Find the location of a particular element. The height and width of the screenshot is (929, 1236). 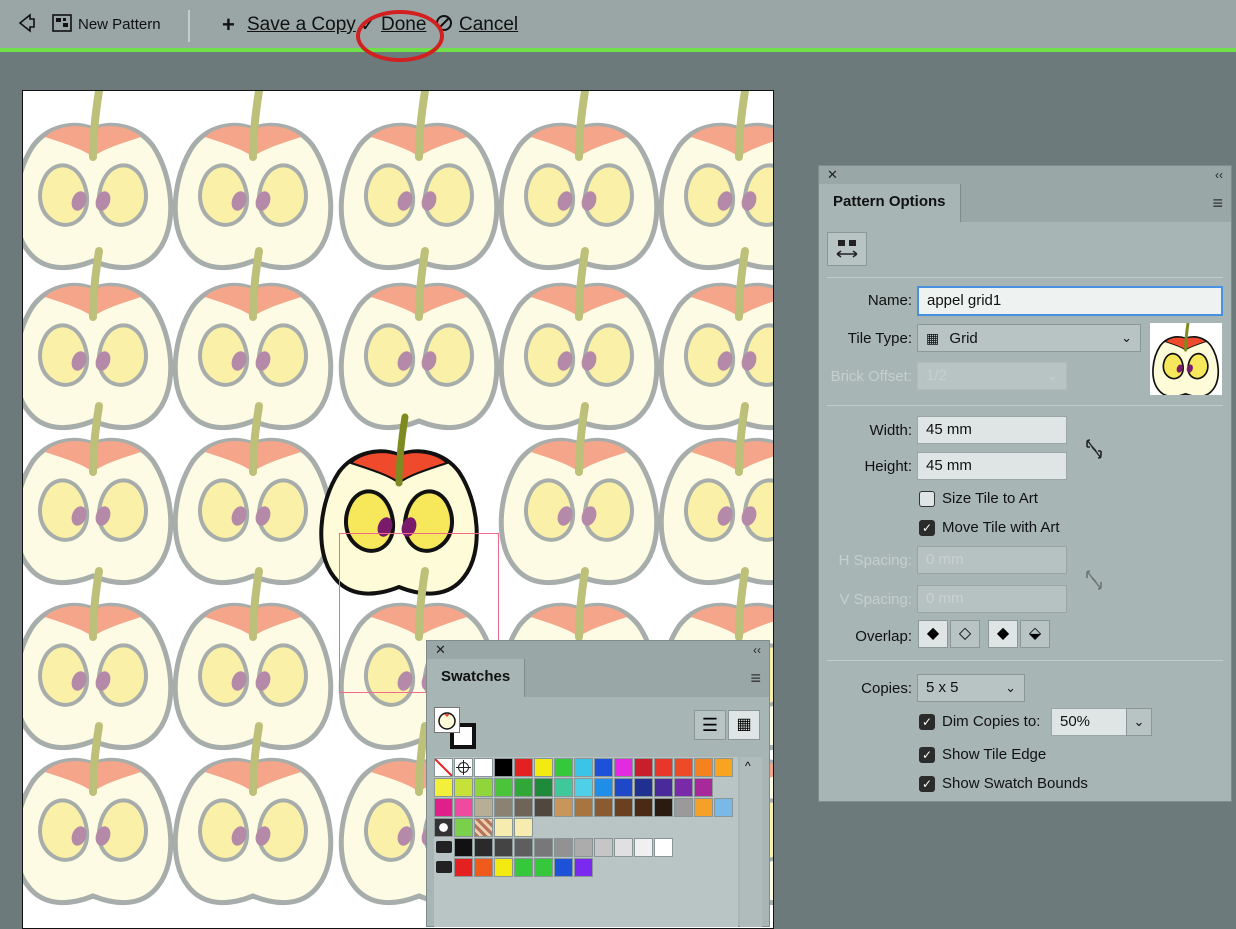

link-broken-icon is located at coordinates (1094, 451).